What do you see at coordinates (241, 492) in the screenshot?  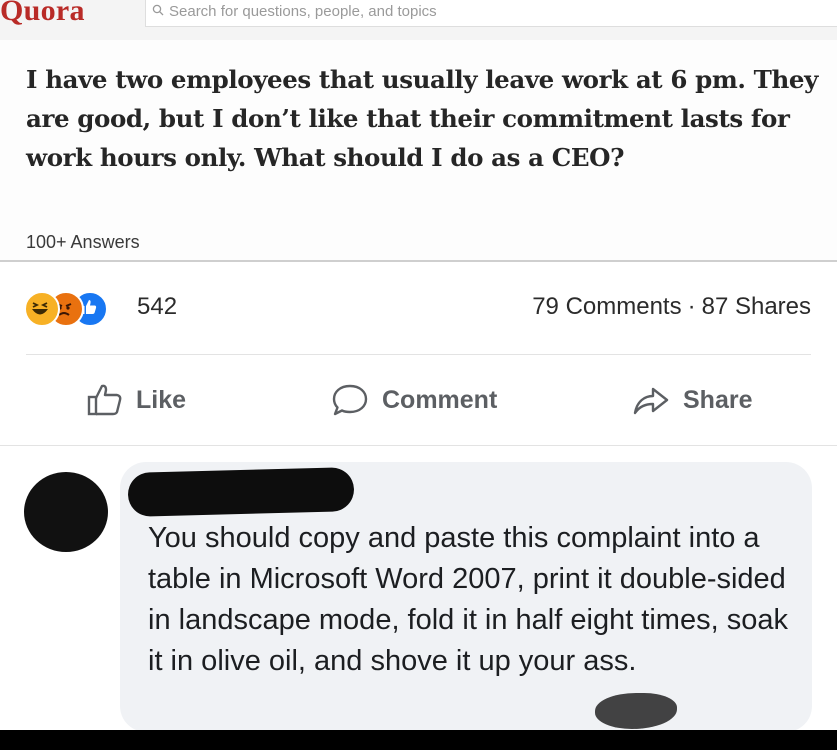 I see `comment-author-redacted` at bounding box center [241, 492].